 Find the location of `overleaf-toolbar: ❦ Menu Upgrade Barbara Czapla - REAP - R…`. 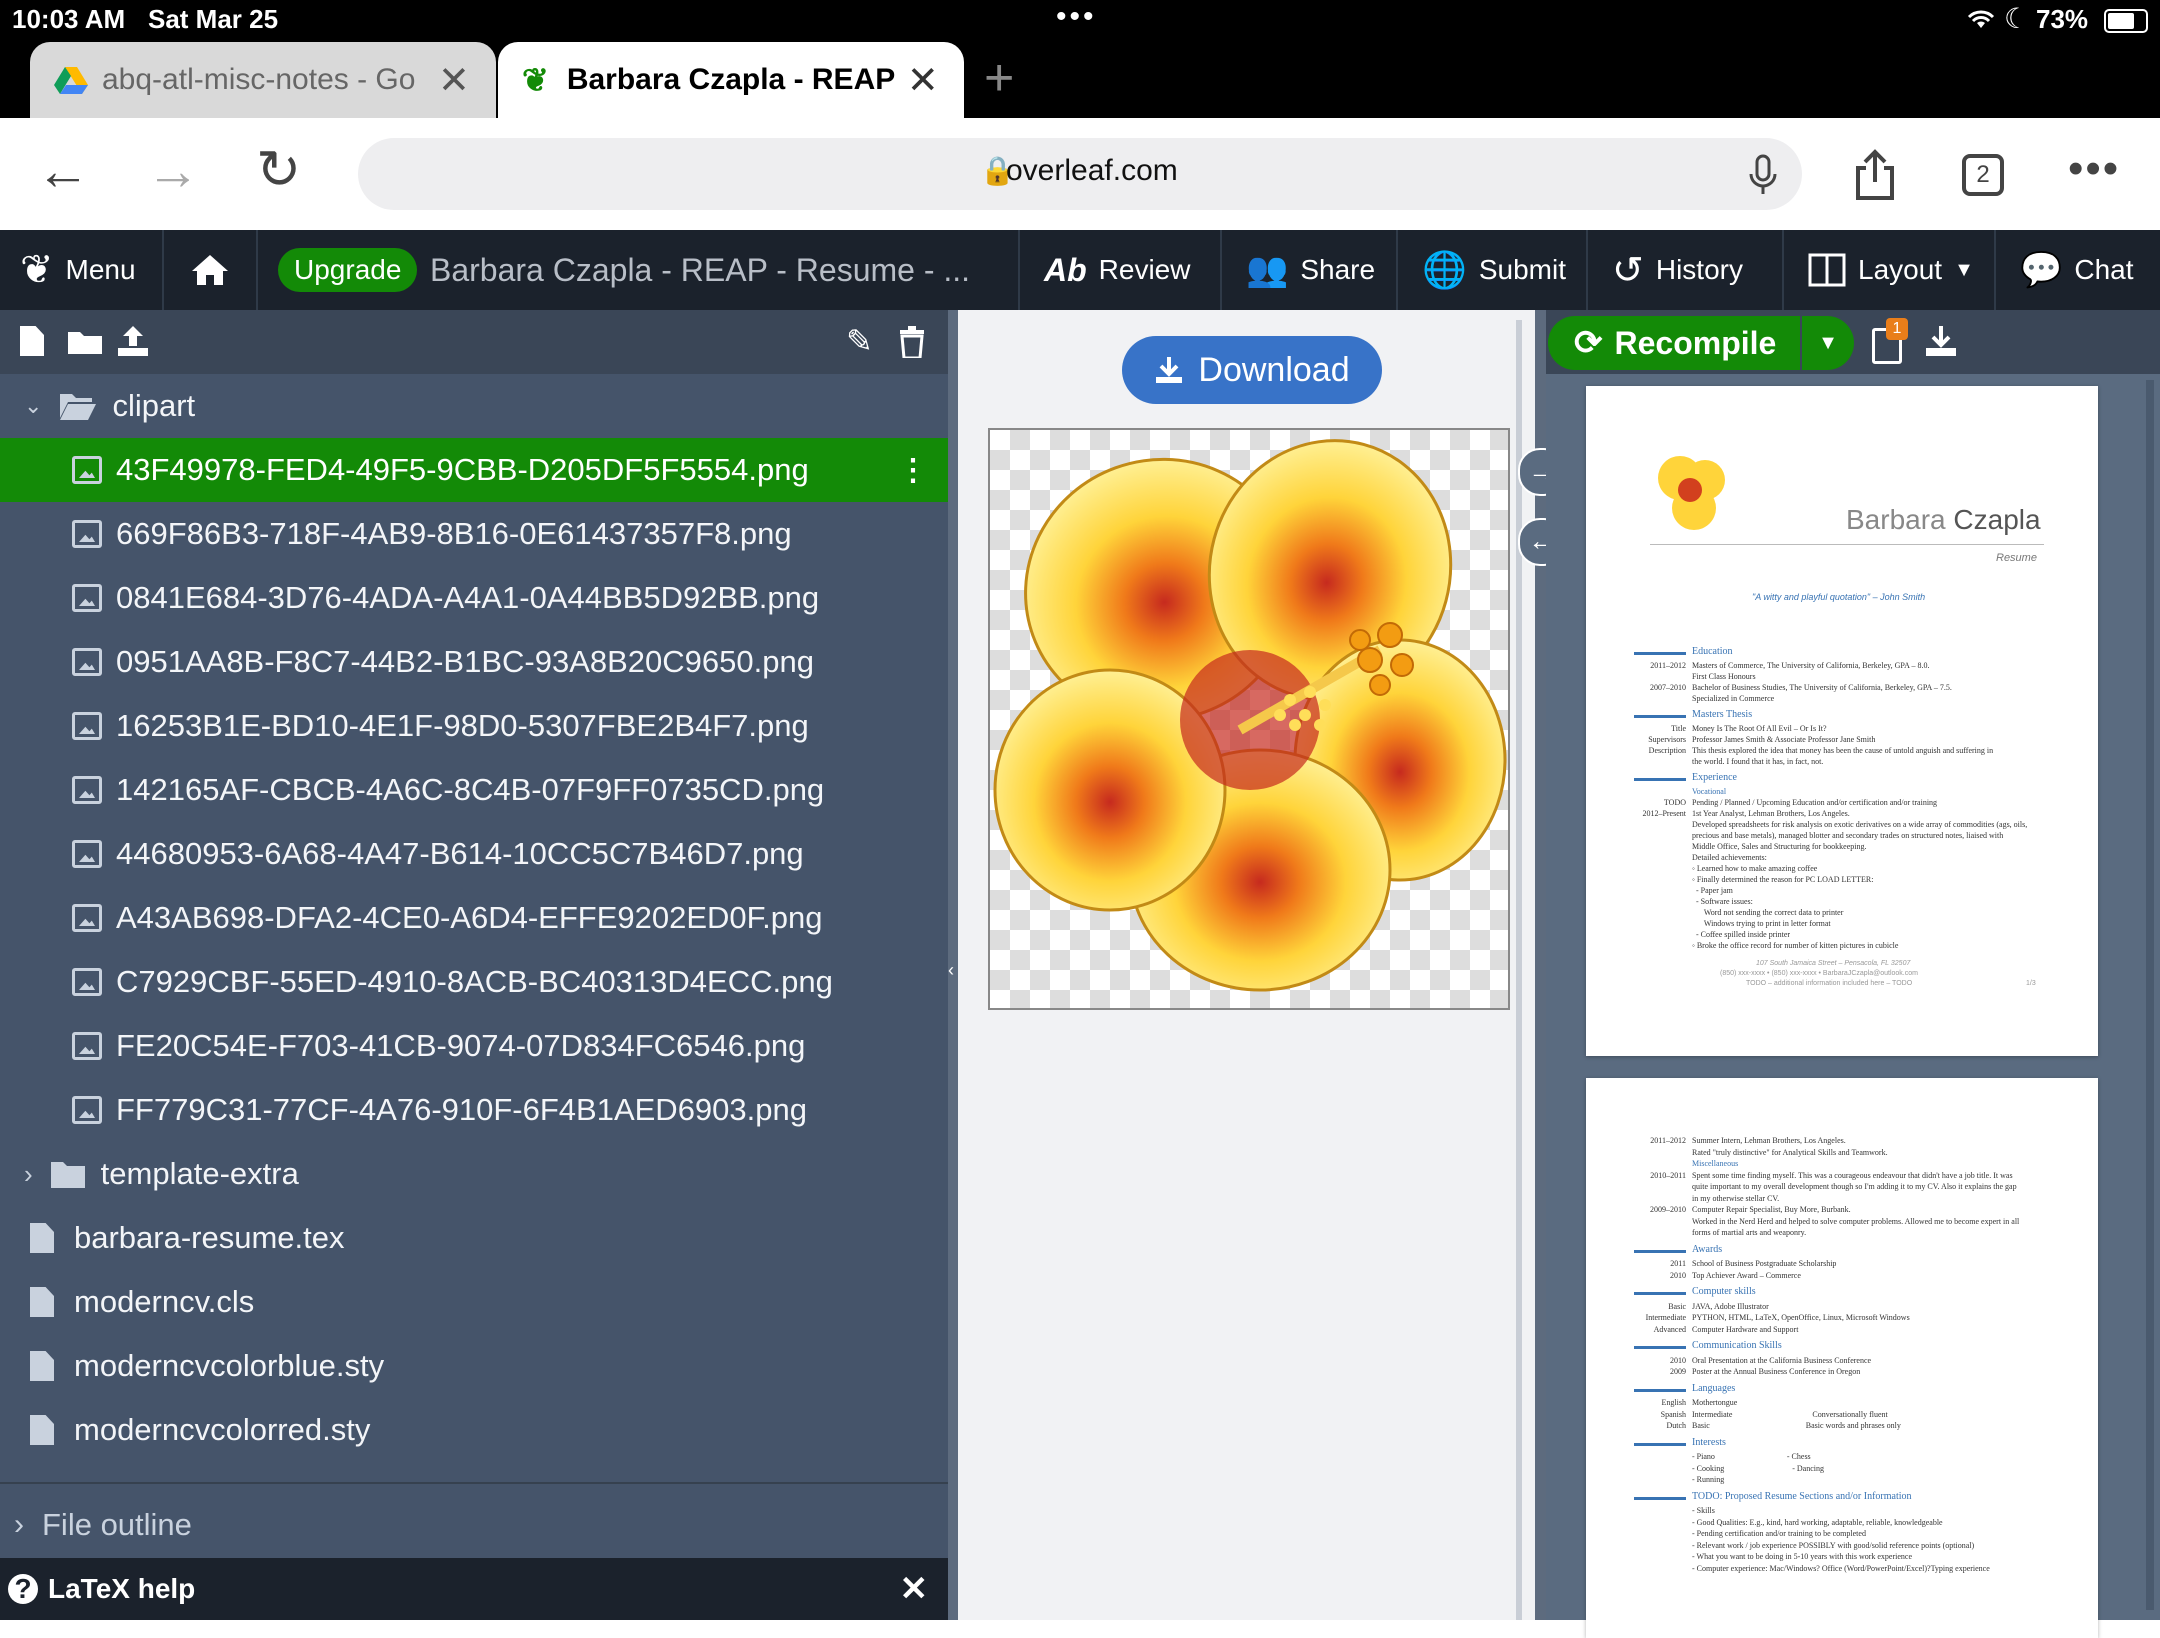

overleaf-toolbar: ❦ Menu Upgrade Barbara Czapla - REAP - R… is located at coordinates (1080, 270).